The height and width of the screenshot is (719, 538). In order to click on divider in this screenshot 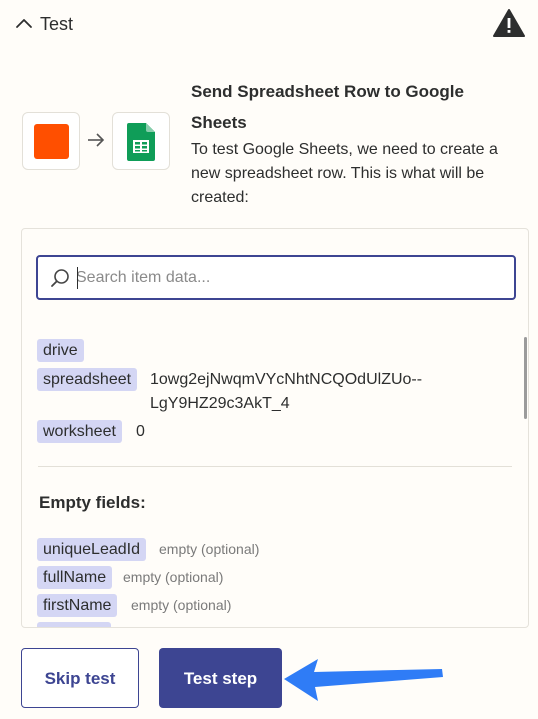, I will do `click(275, 466)`.